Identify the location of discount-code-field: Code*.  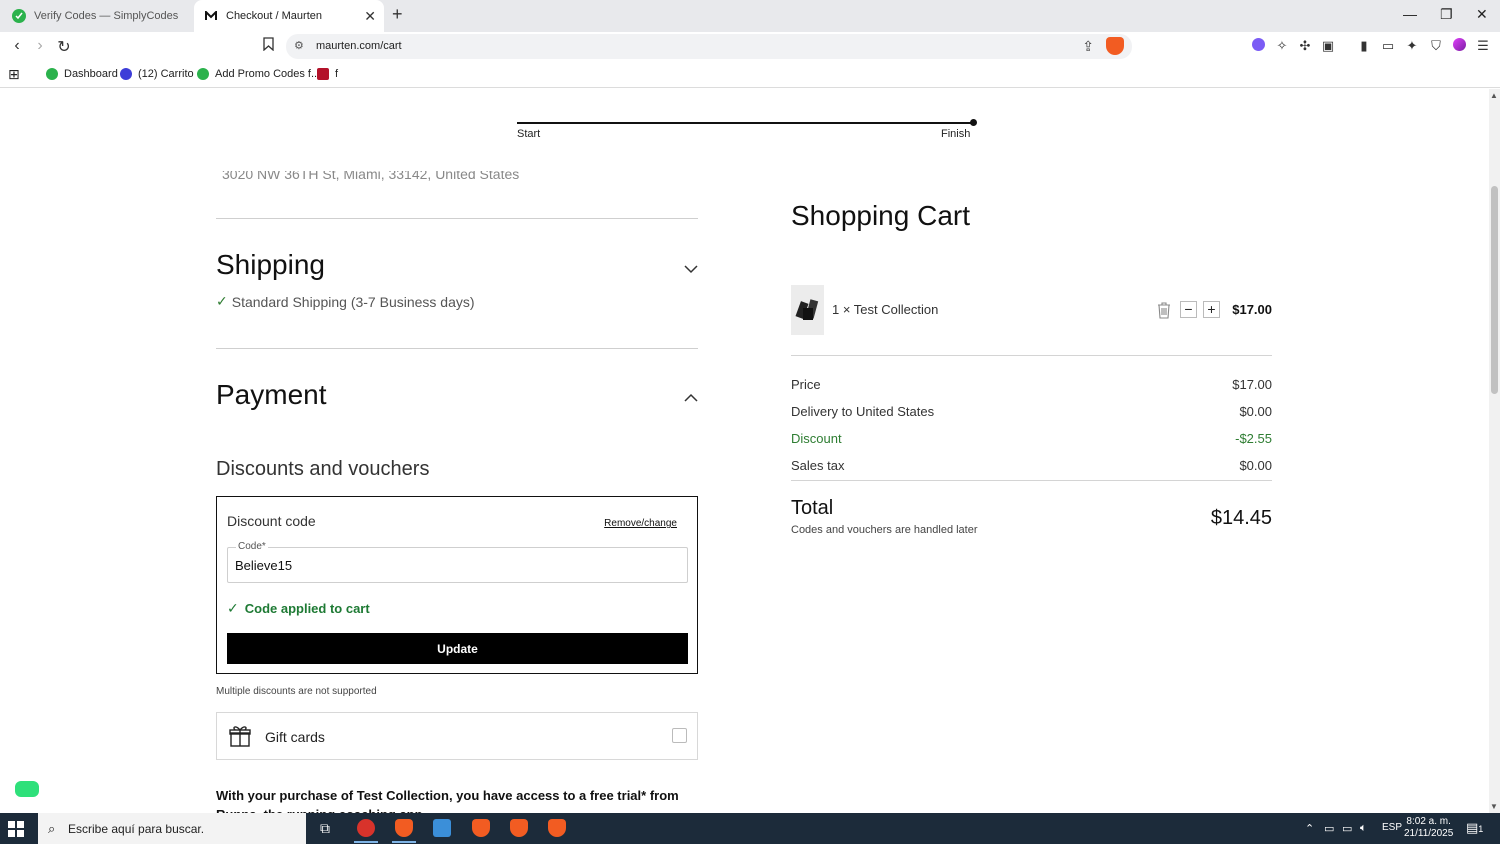
(457, 562).